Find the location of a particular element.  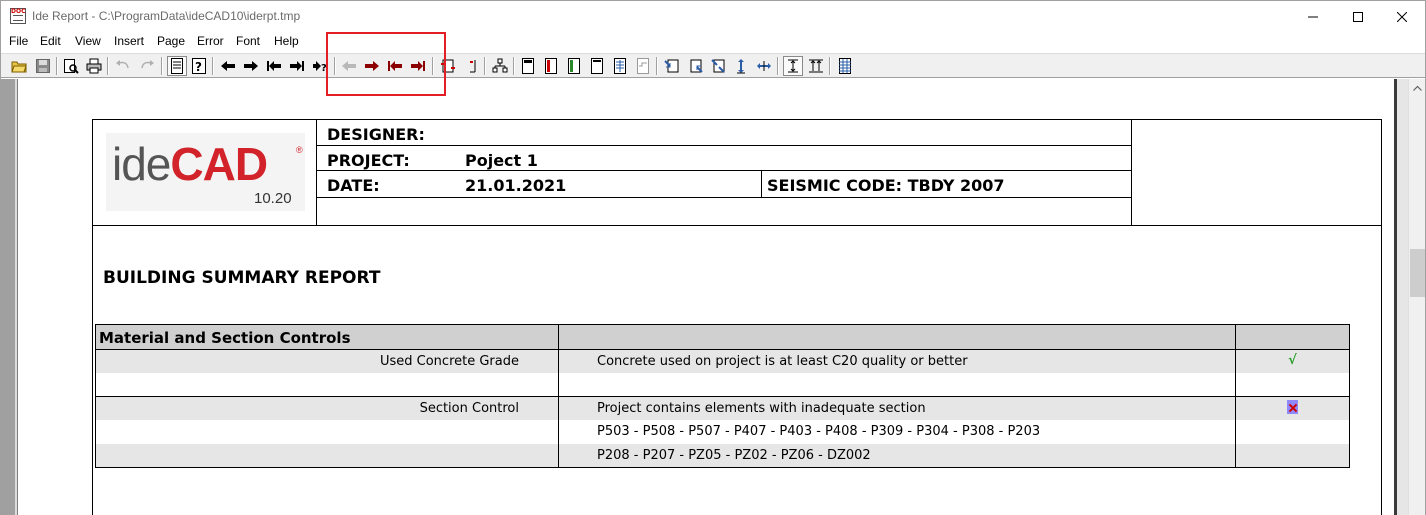

app-doc-icon: DOC is located at coordinates (18, 16).